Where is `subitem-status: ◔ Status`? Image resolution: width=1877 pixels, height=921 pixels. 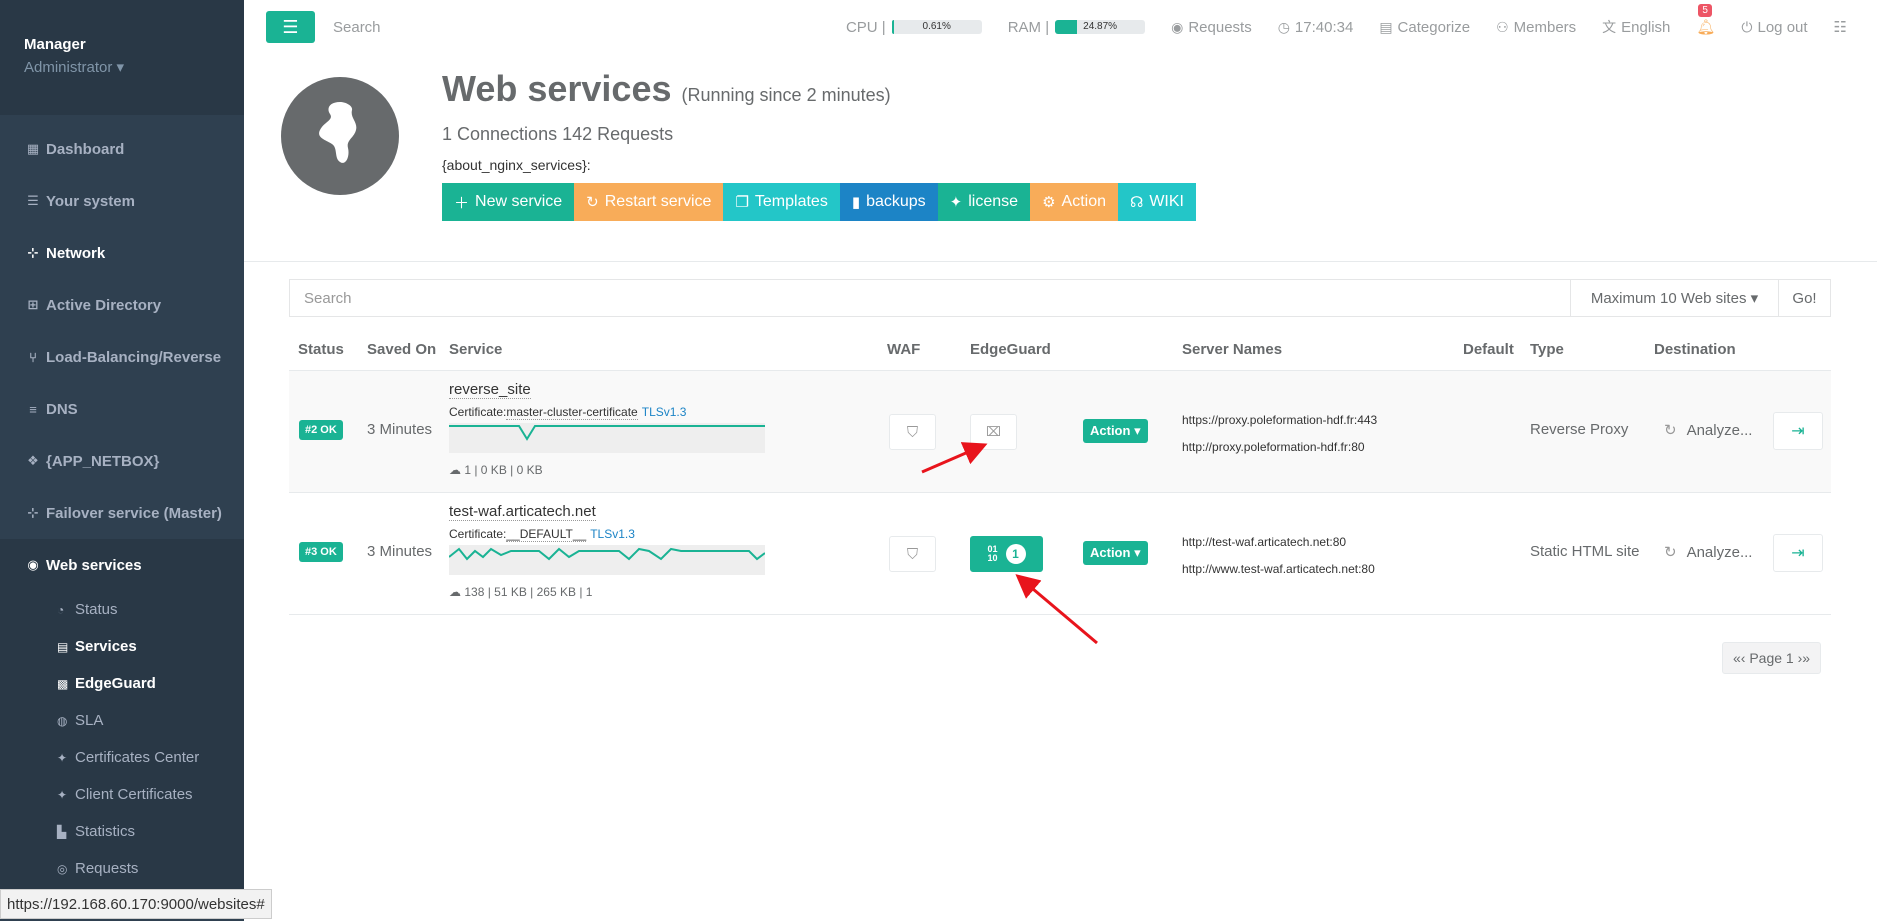
subitem-status: ◔ Status is located at coordinates (122, 609).